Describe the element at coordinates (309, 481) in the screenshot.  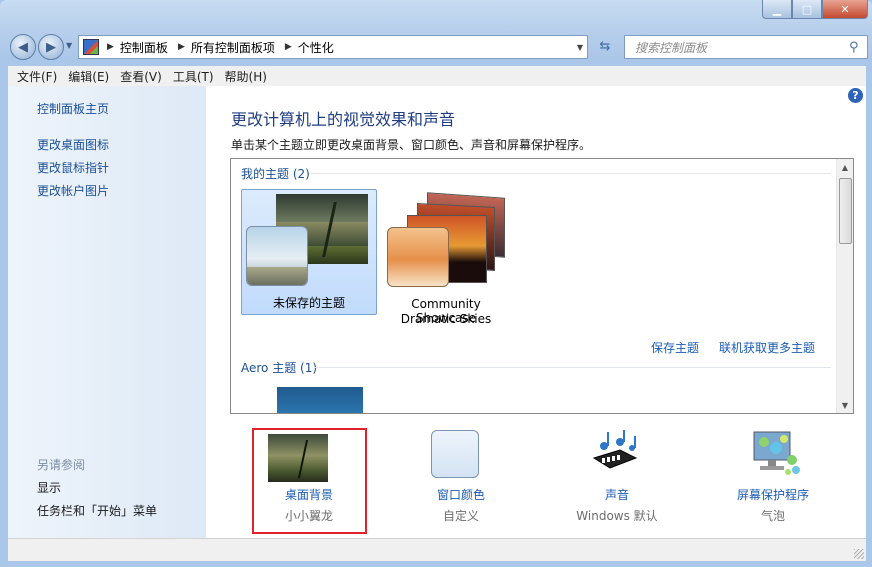
I see `highlight-box` at that location.